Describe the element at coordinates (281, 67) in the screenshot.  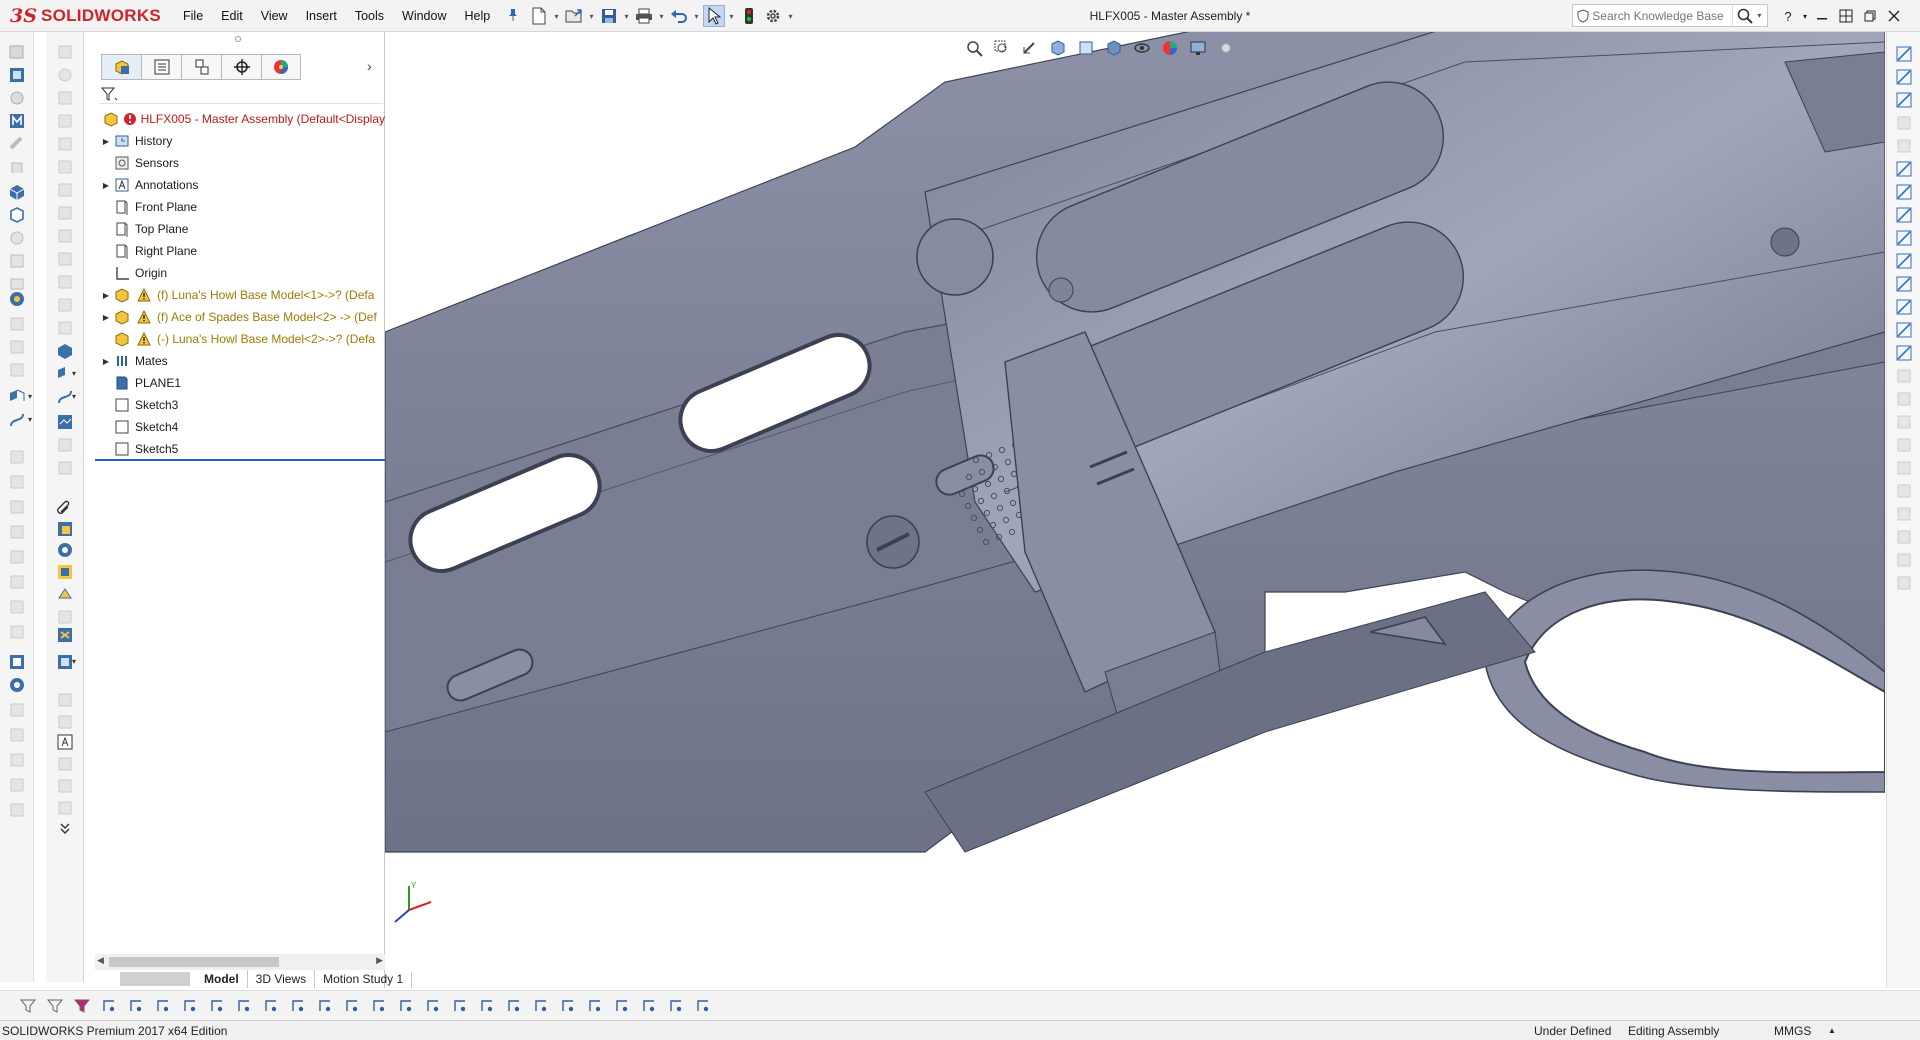
I see `display-manager-tab-icon` at that location.